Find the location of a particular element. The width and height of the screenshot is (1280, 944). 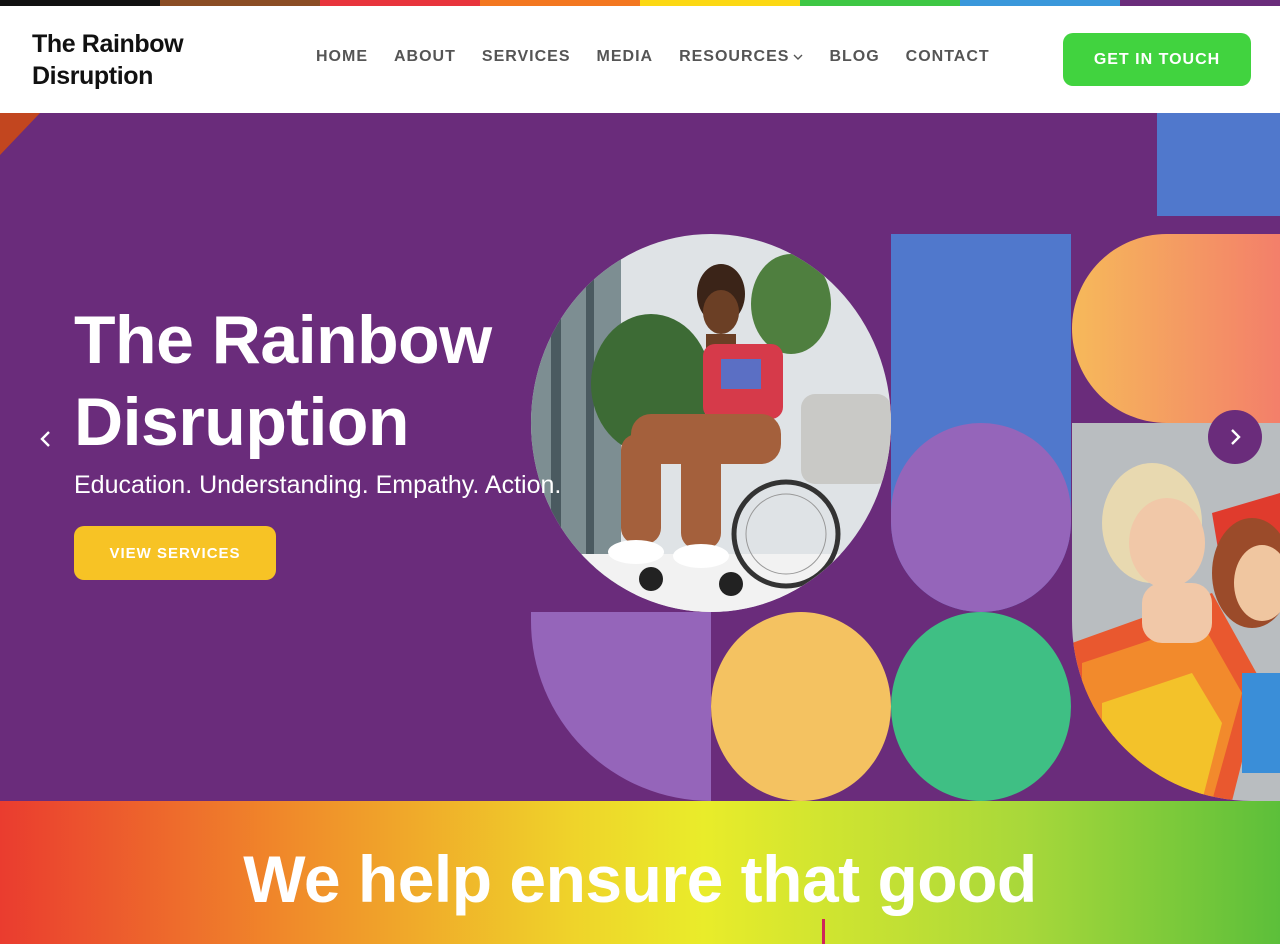

nav-resources: RESOURCES is located at coordinates (741, 57).